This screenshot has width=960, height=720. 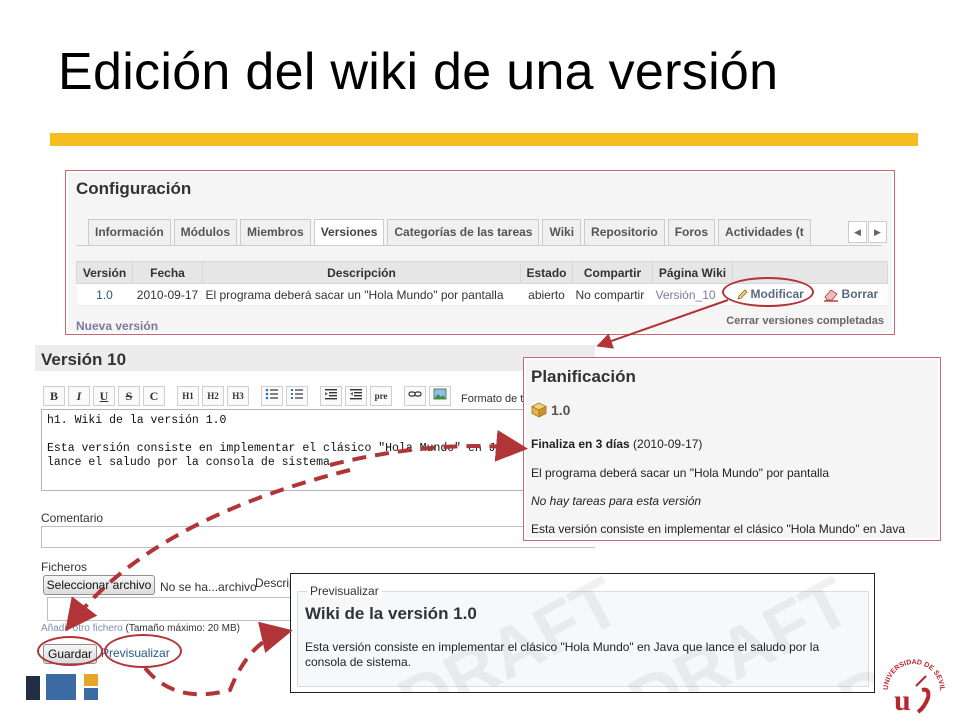 I want to click on svg-text: u, so click(x=902, y=700).